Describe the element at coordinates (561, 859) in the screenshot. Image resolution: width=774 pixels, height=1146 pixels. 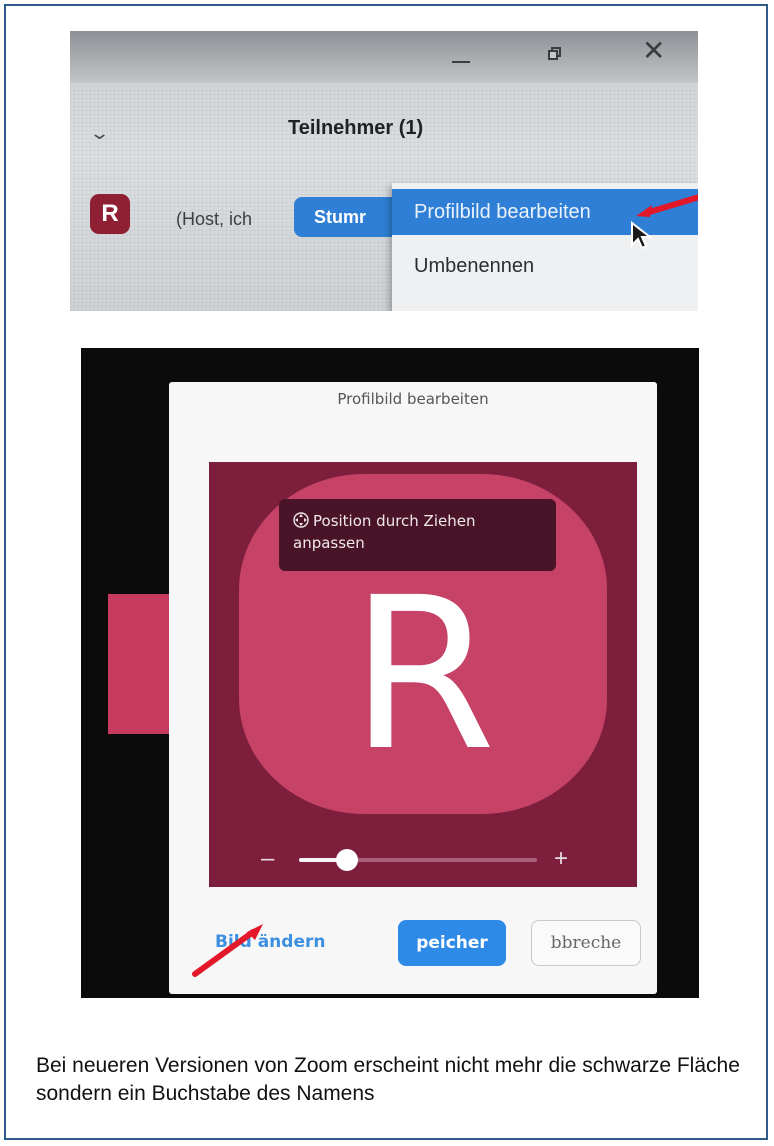
I see `zoom-in-icon: +` at that location.